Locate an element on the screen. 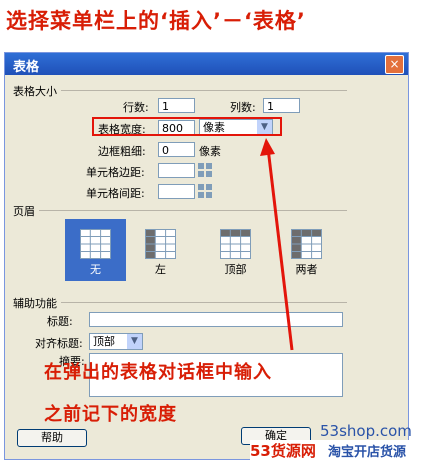 The height and width of the screenshot is (466, 432). table-none-icon is located at coordinates (95, 244).